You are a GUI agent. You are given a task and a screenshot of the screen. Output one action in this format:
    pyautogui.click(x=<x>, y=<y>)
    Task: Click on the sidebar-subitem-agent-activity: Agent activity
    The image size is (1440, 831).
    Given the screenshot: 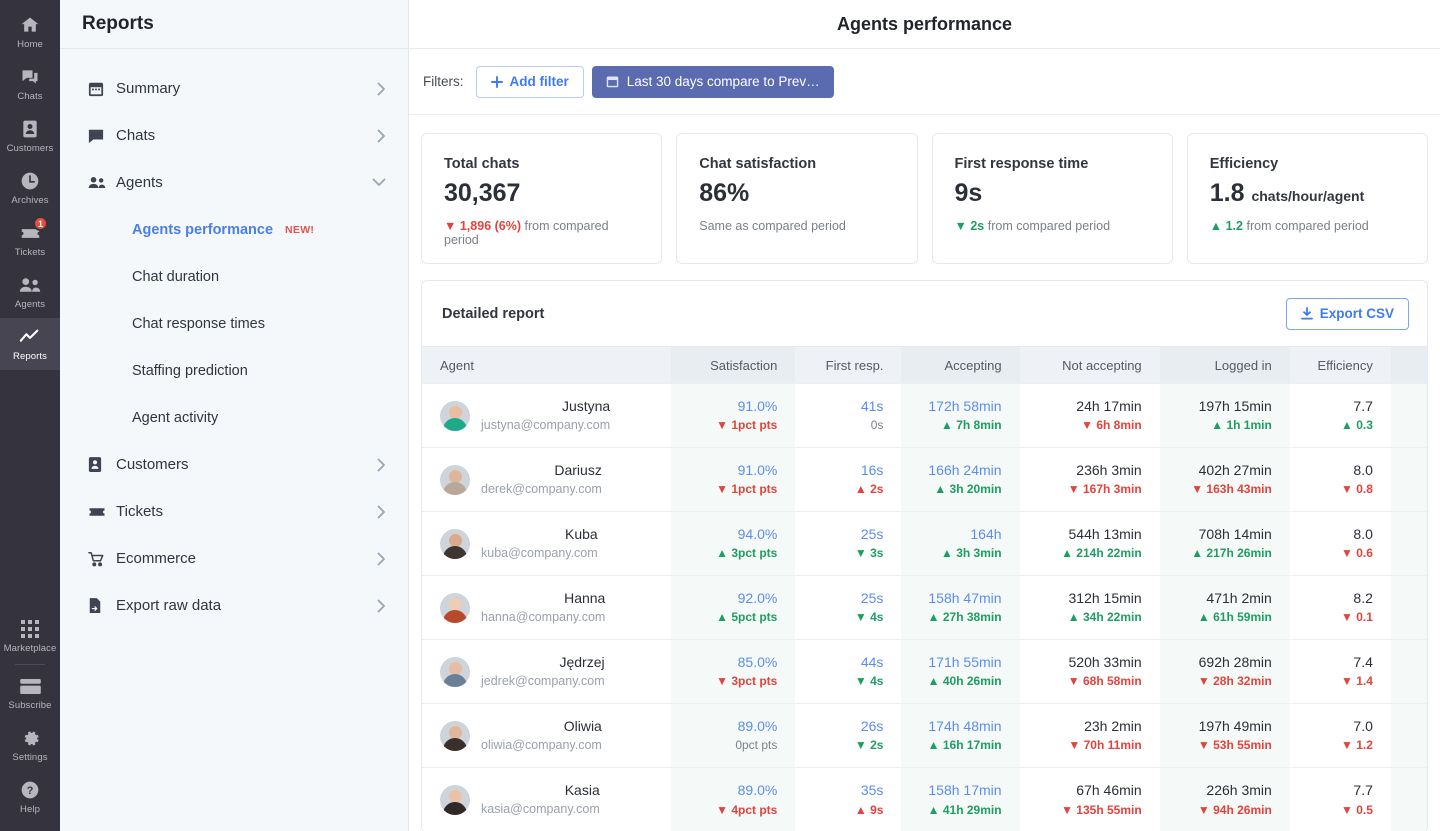 What is the action you would take?
    pyautogui.click(x=234, y=417)
    